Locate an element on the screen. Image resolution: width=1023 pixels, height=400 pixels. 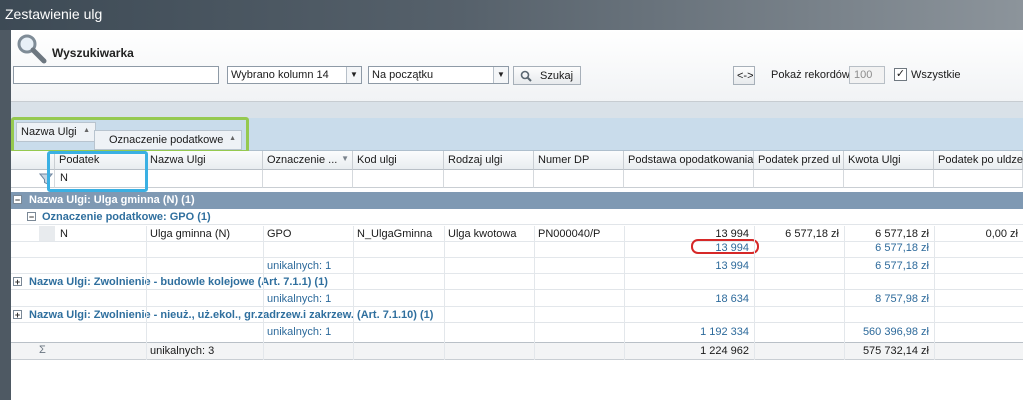
columns-combo-value: Wybrano kolumn 14 is located at coordinates (280, 75).